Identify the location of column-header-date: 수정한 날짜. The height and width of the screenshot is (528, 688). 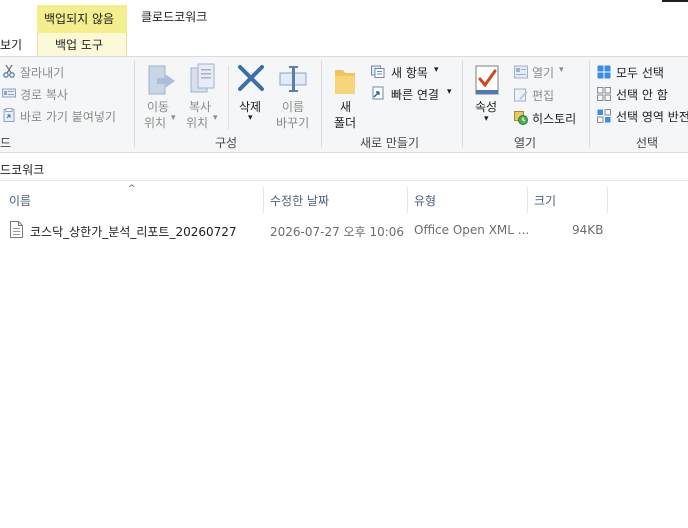
(299, 200).